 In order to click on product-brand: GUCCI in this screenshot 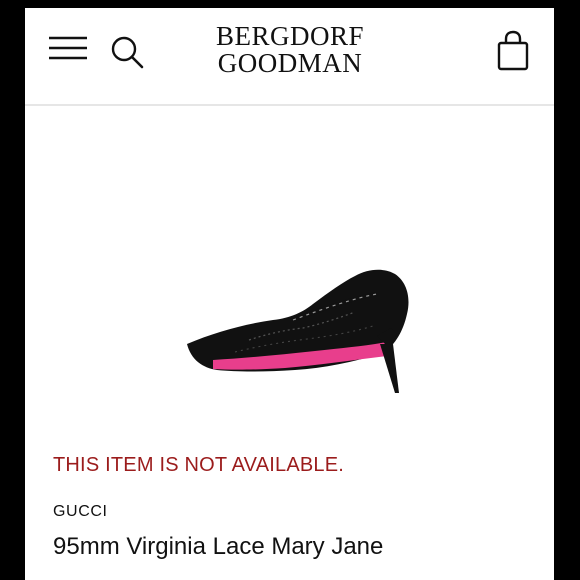, I will do `click(80, 512)`.